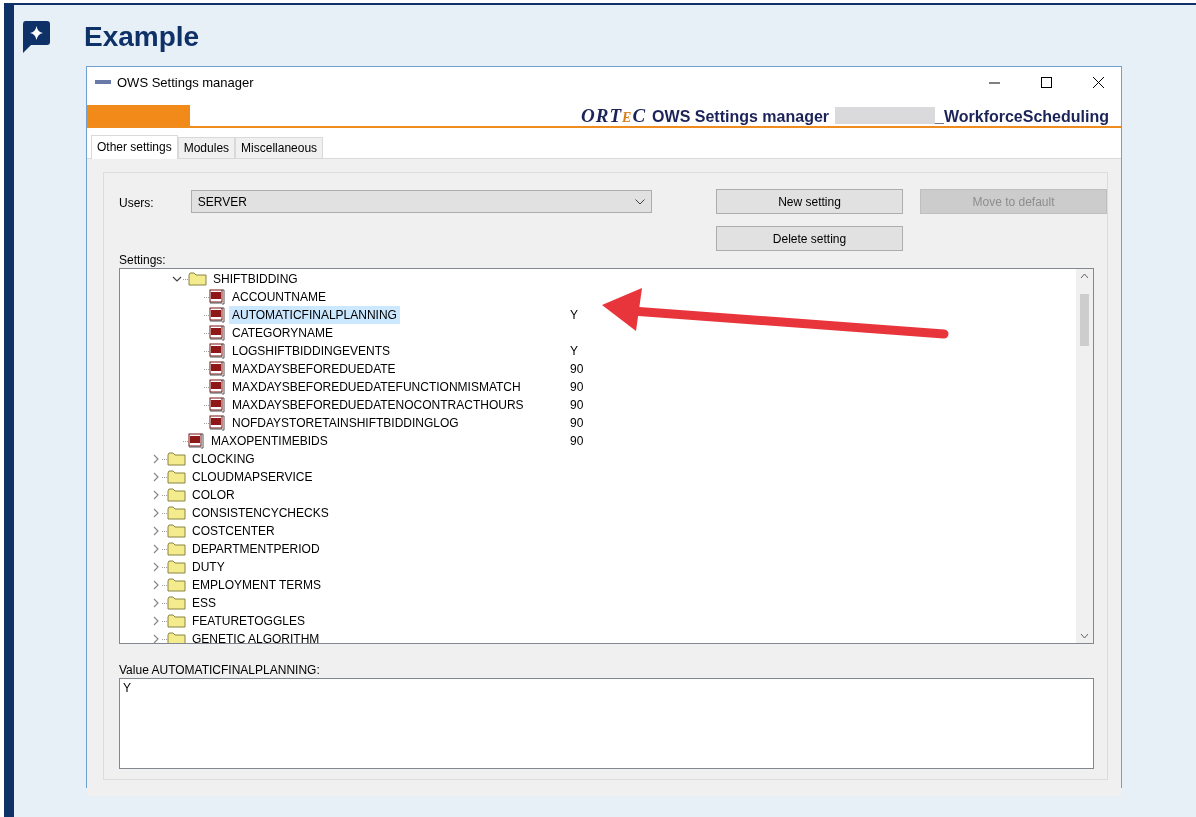 The image size is (1196, 817). What do you see at coordinates (282, 333) in the screenshot?
I see `tree-setting: CATEGORYNAME` at bounding box center [282, 333].